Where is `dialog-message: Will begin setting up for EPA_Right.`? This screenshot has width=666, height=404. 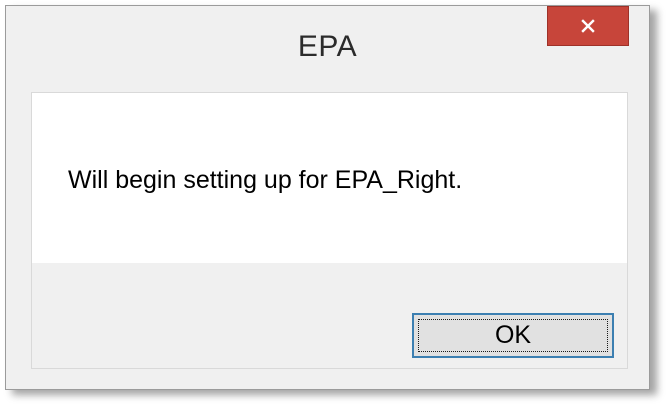
dialog-message: Will begin setting up for EPA_Right. is located at coordinates (265, 180).